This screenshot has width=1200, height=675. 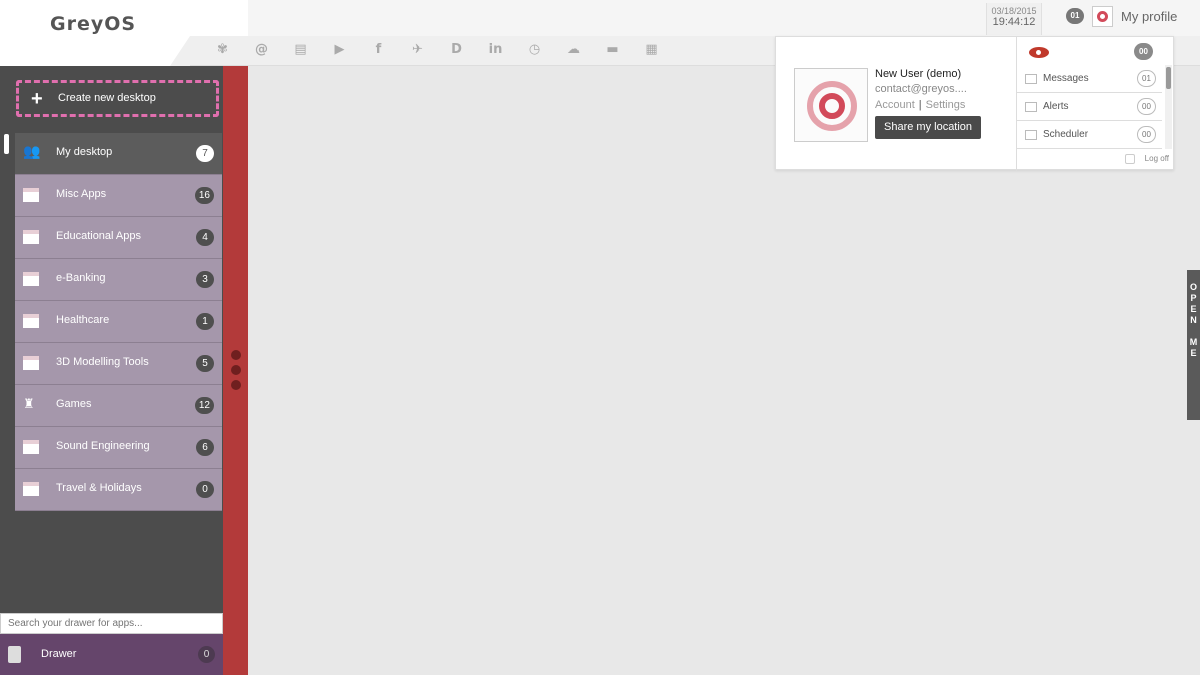 I want to click on drawer-search-input, so click(x=111, y=623).